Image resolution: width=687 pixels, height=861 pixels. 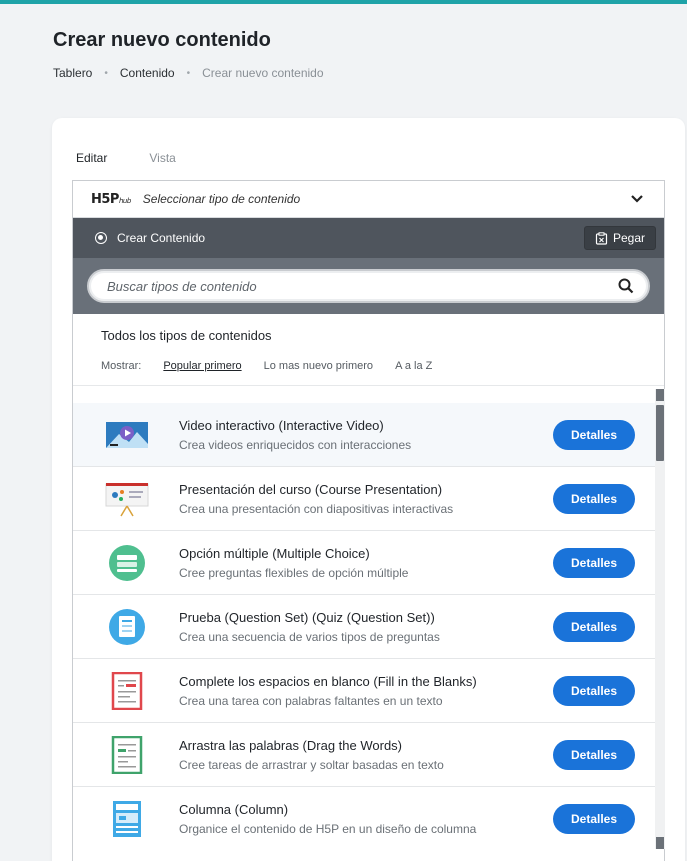 I want to click on drag-words-icon, so click(x=127, y=755).